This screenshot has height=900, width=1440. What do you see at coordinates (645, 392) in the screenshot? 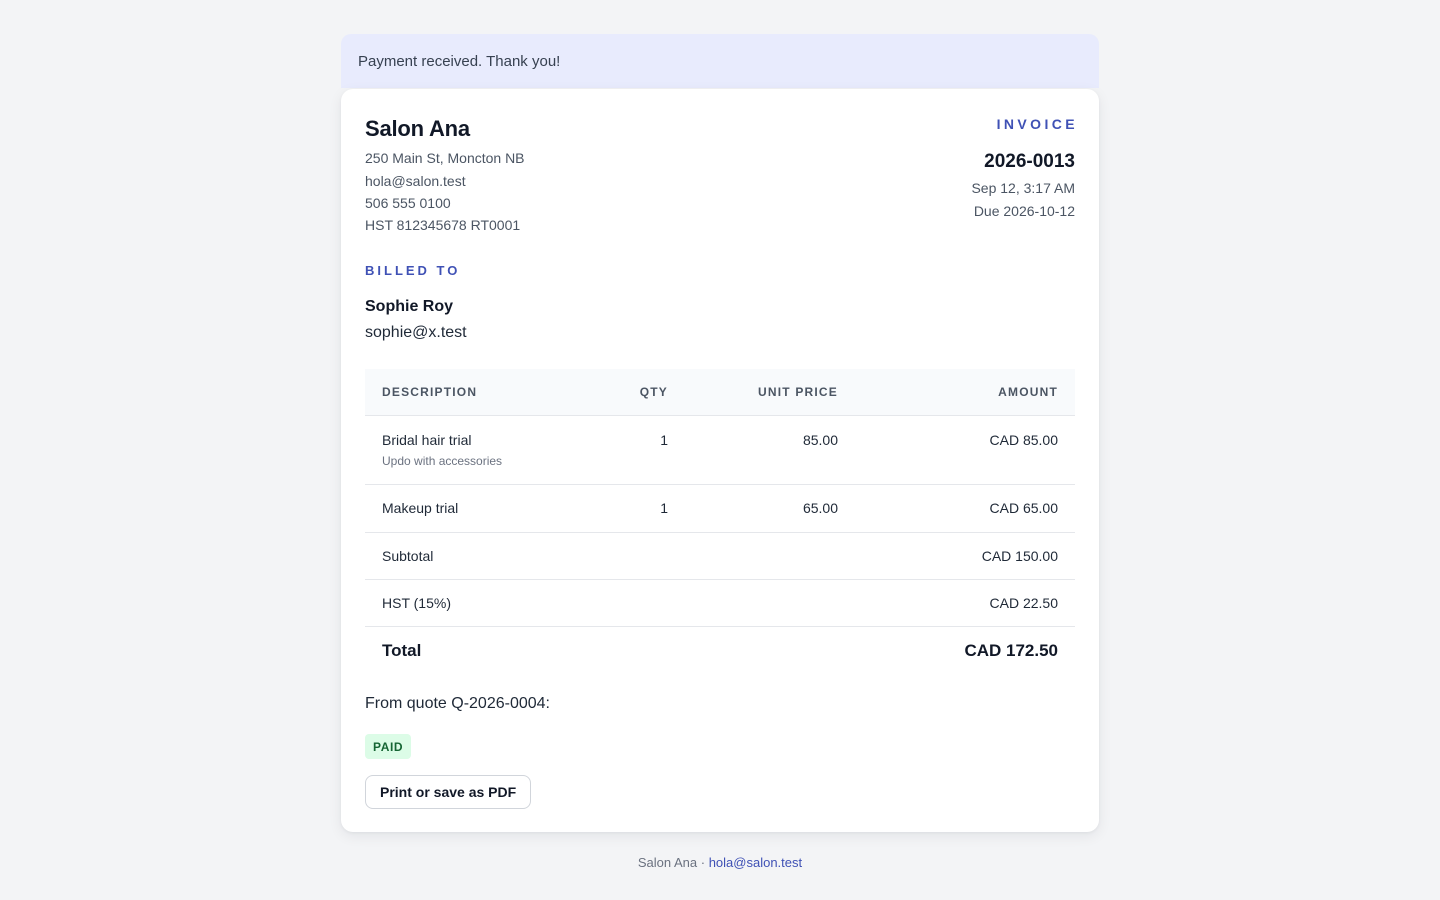
I see `column-header-qty: QTY` at bounding box center [645, 392].